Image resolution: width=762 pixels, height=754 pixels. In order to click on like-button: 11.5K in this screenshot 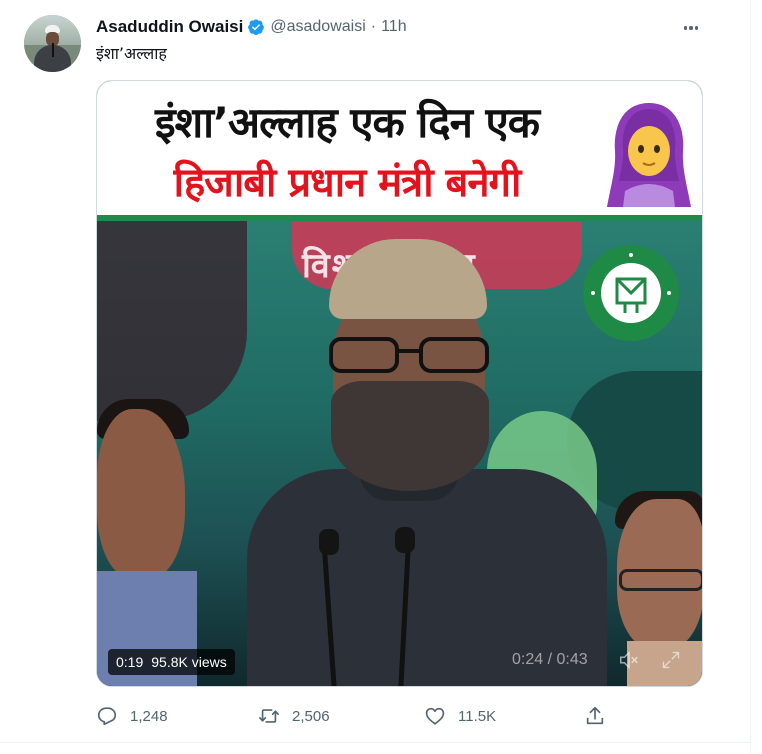, I will do `click(460, 716)`.